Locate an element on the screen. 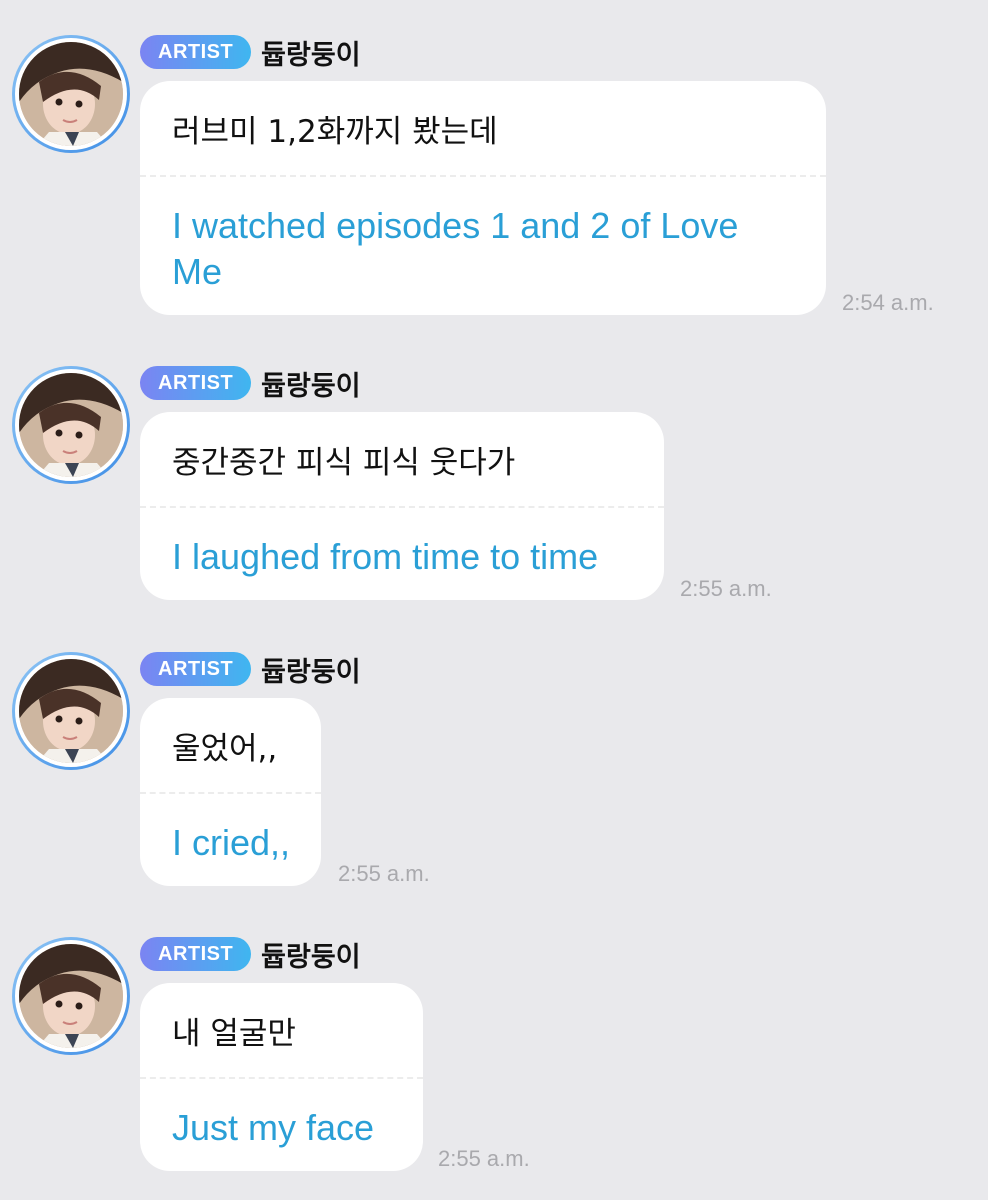  translation-text: I watched episodes 1 and 2 of Love Me is located at coordinates (455, 248).